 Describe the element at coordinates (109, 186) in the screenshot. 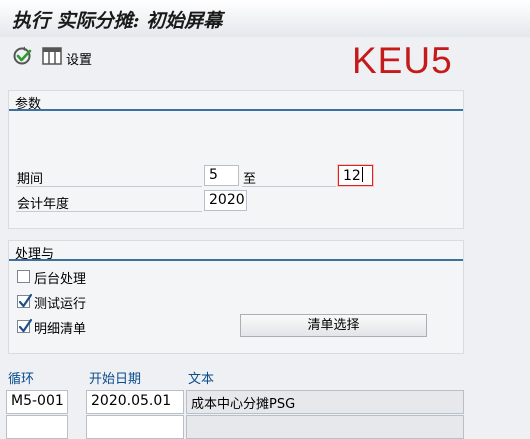

I see `period-label-underline` at that location.